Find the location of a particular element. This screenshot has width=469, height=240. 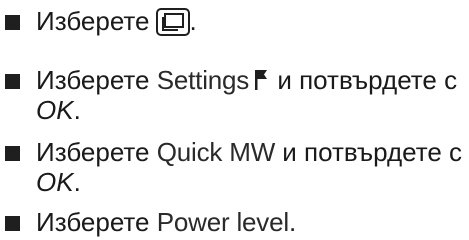

menu-term-settings: Settings is located at coordinates (203, 80).